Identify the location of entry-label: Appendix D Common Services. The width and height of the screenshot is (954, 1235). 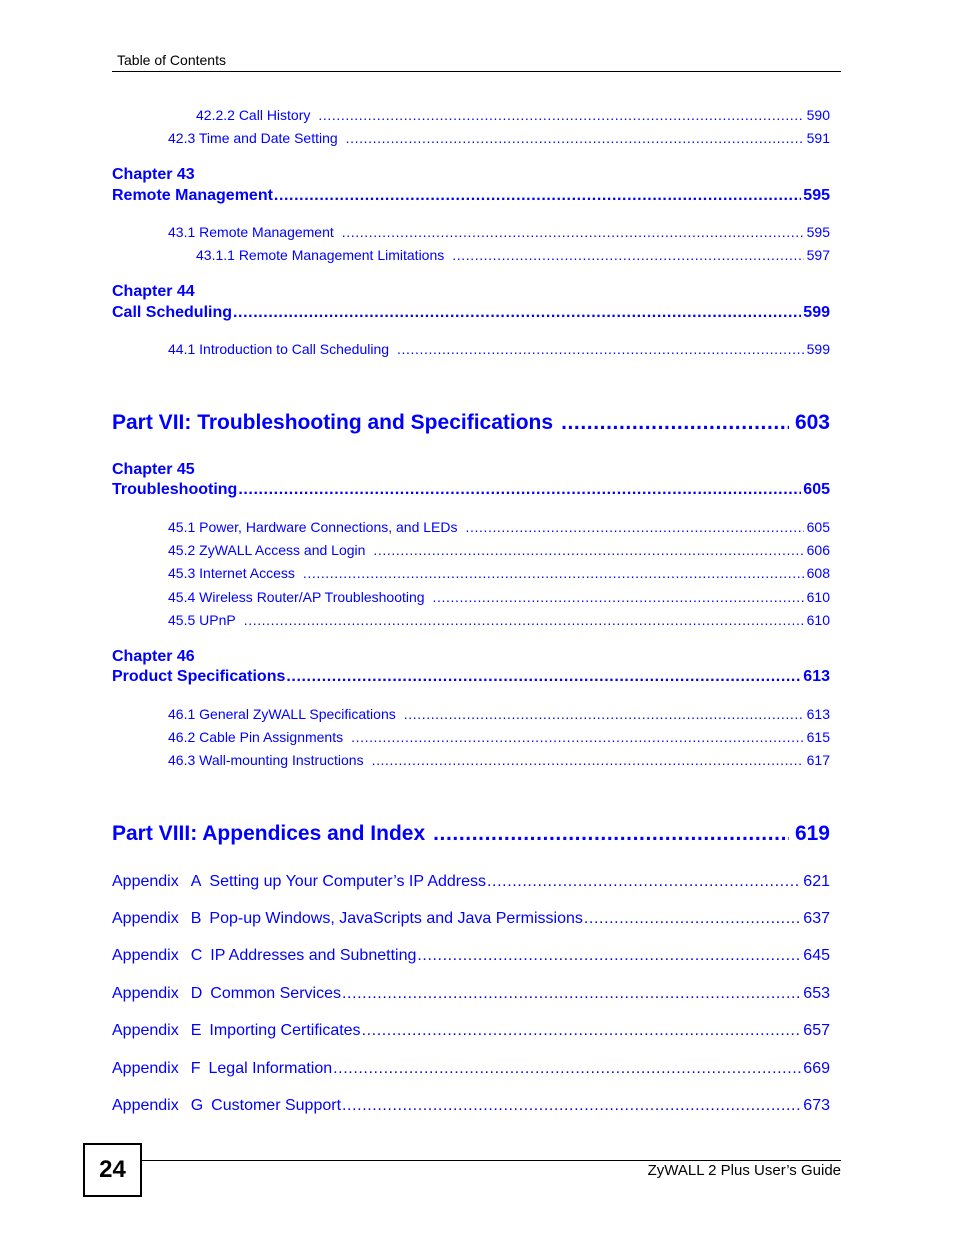
(226, 994).